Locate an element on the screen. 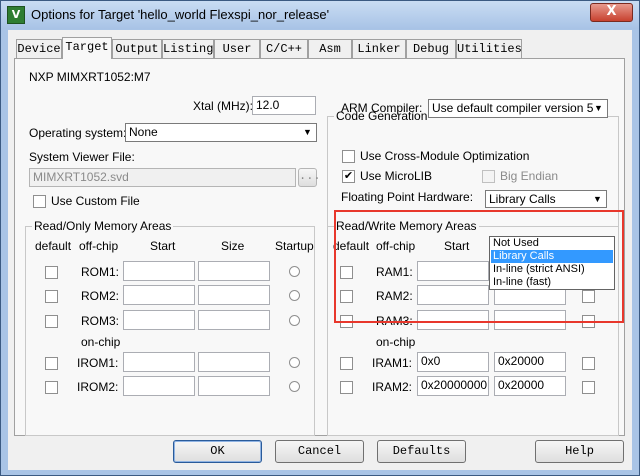 The image size is (640, 476). iram1-start-input: 0x0 is located at coordinates (453, 362).